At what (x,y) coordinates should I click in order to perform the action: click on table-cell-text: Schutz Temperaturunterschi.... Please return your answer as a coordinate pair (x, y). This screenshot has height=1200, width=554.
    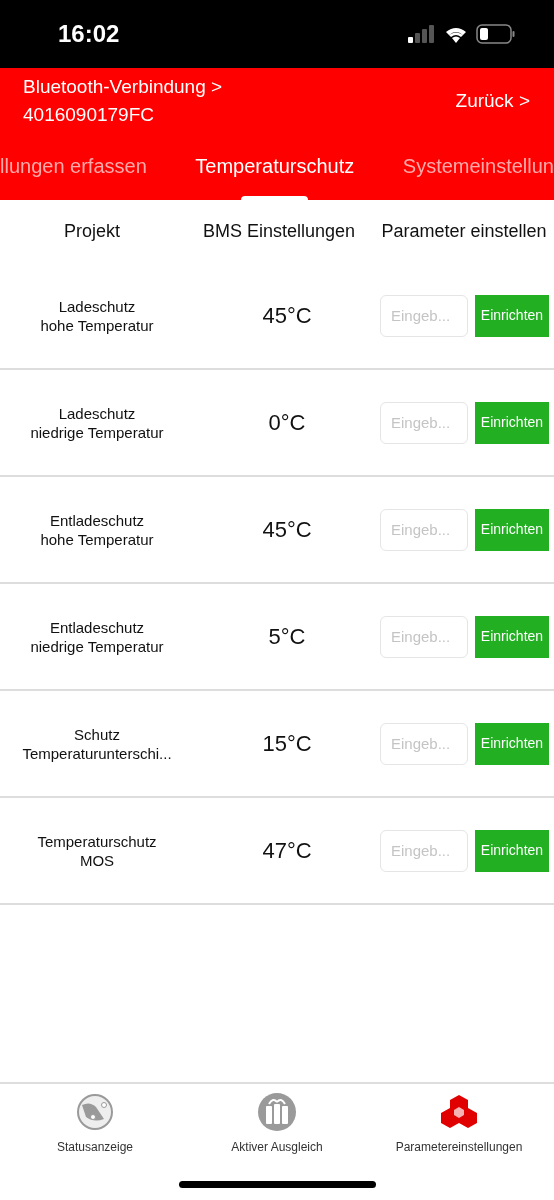
    Looking at the image, I should click on (97, 743).